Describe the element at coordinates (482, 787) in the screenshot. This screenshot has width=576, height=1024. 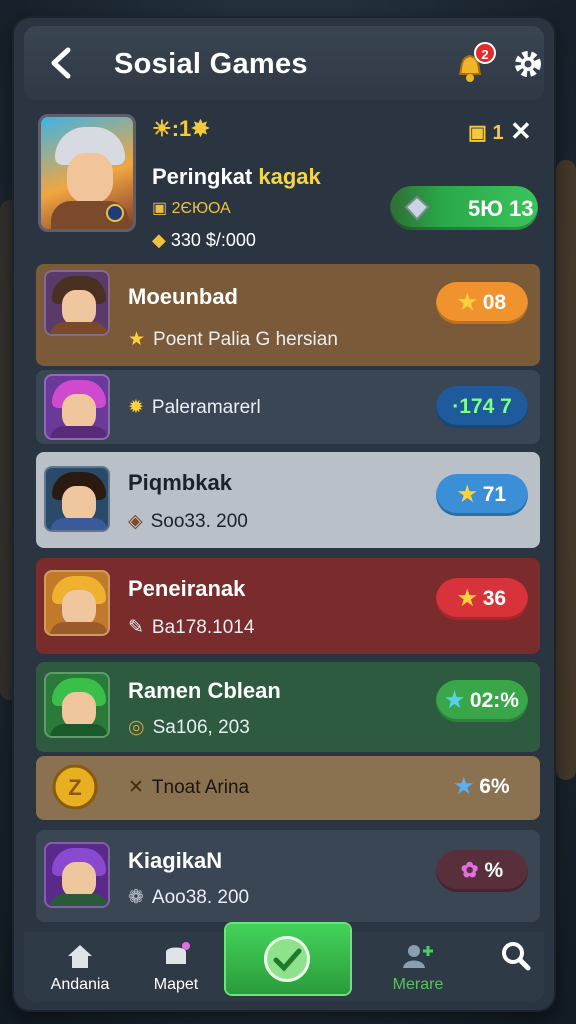
I see `score-pill: ★ 6%` at that location.